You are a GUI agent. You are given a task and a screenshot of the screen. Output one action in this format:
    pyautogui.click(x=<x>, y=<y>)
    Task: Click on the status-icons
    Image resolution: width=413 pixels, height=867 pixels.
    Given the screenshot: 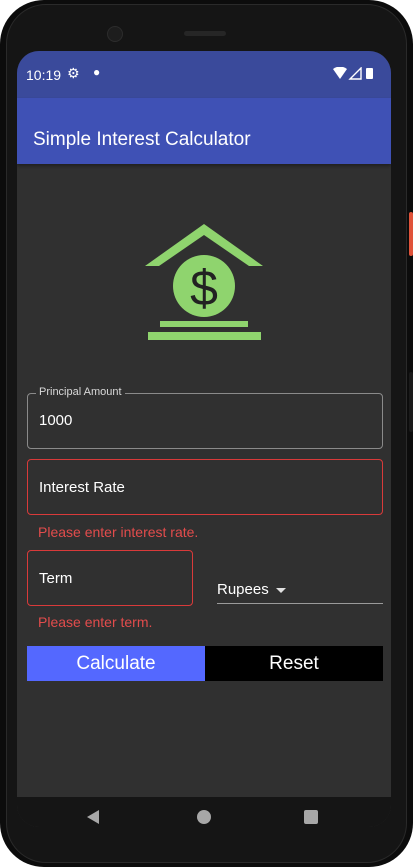 What is the action you would take?
    pyautogui.click(x=356, y=75)
    